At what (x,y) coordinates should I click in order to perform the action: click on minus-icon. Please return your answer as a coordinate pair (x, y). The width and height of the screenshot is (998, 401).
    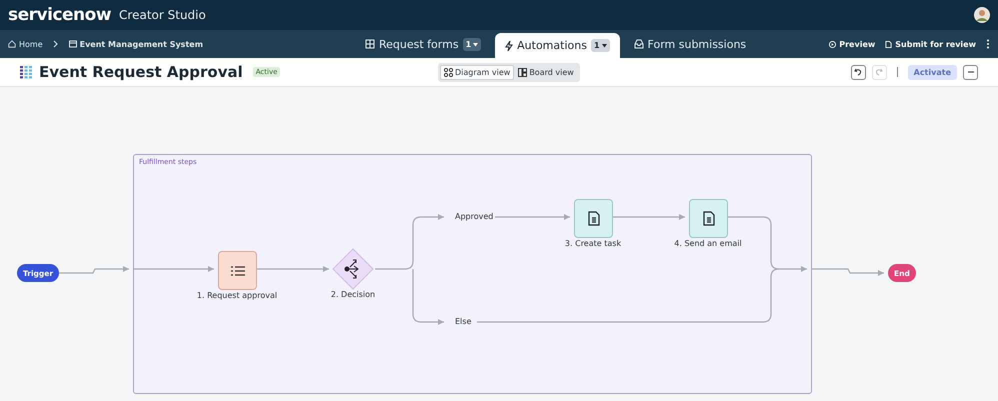
    Looking at the image, I should click on (970, 72).